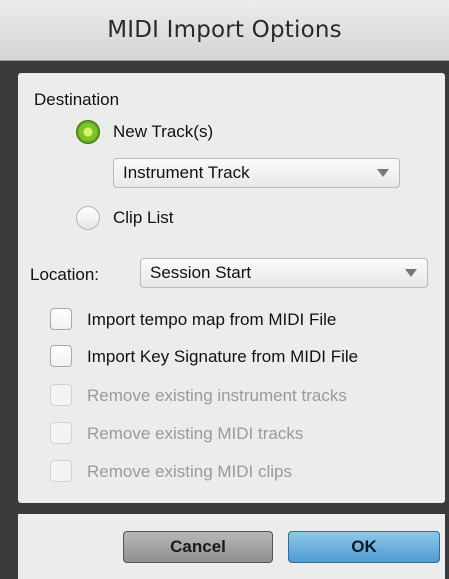 The height and width of the screenshot is (579, 449). Describe the element at coordinates (222, 357) in the screenshot. I see `import-key-label: Import Key Signature from MIDI File` at that location.